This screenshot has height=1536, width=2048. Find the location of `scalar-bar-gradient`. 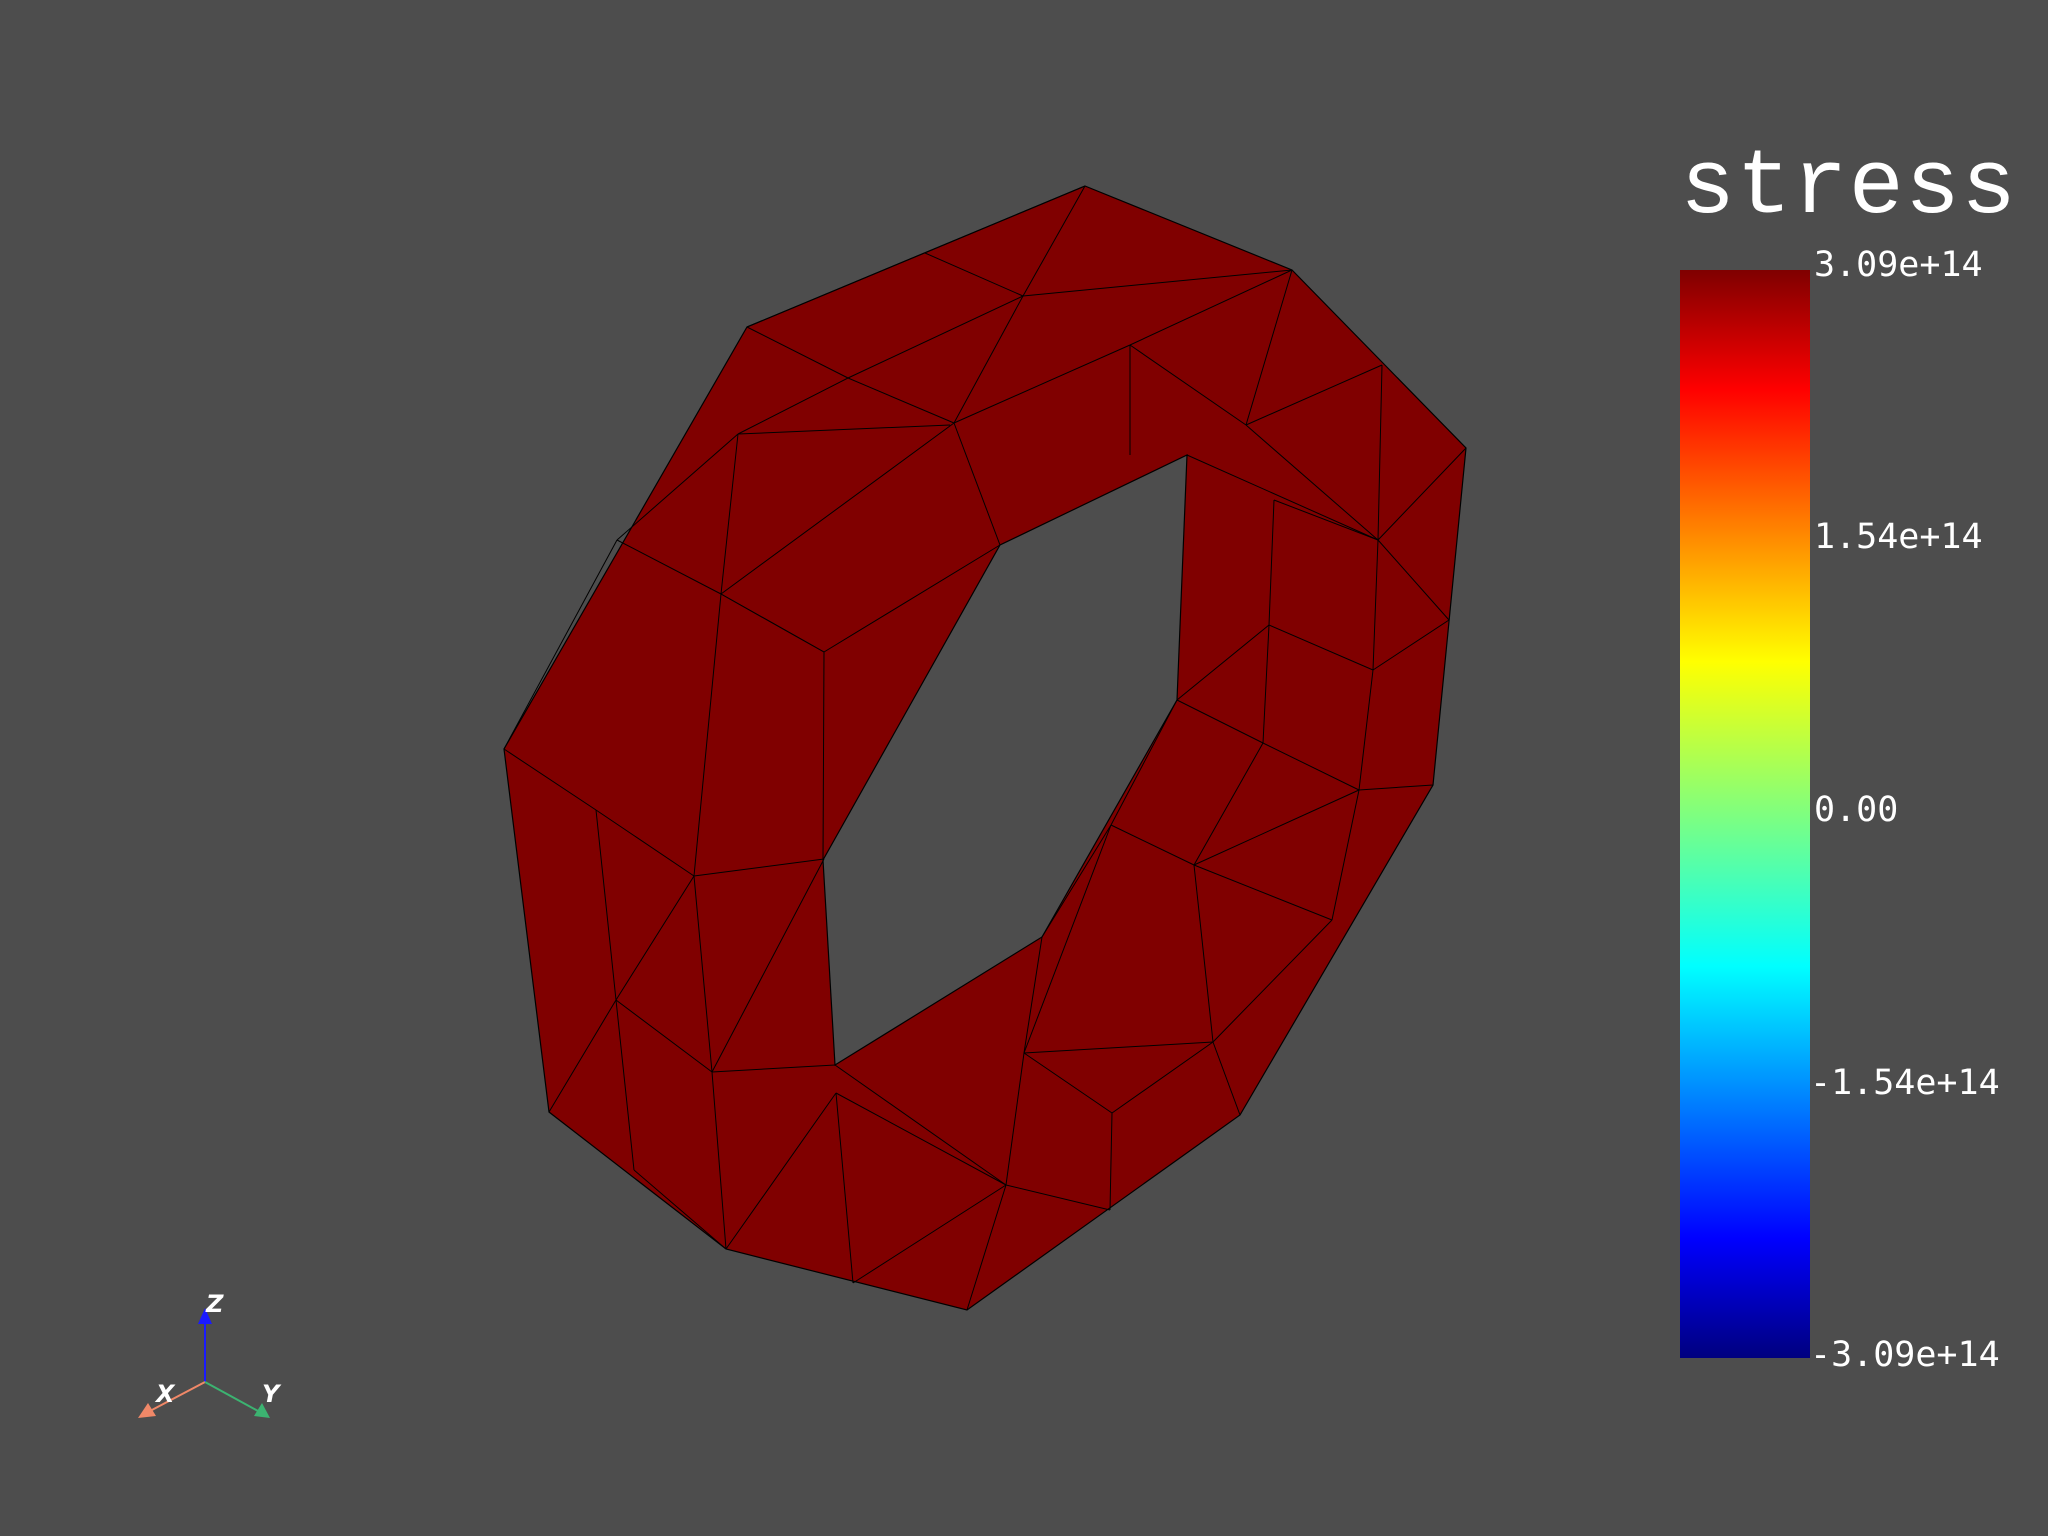

scalar-bar-gradient is located at coordinates (1745, 814).